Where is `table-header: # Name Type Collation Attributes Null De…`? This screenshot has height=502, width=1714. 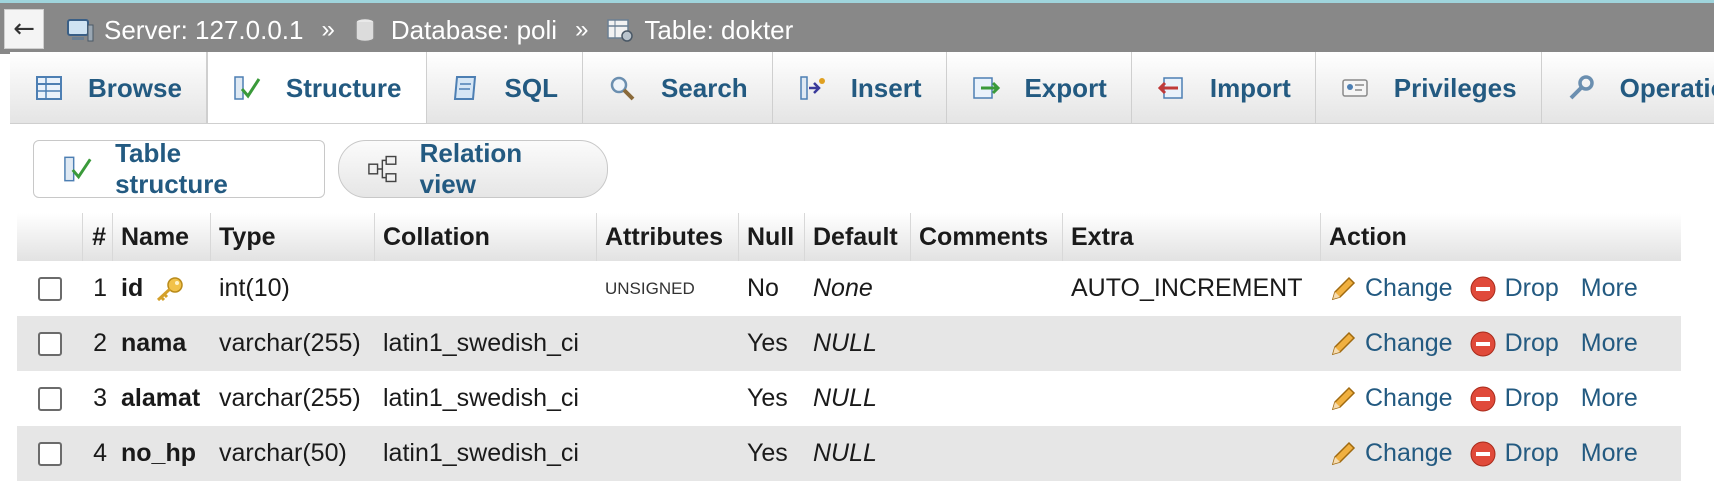
table-header: # Name Type Collation Attributes Null De… is located at coordinates (849, 237).